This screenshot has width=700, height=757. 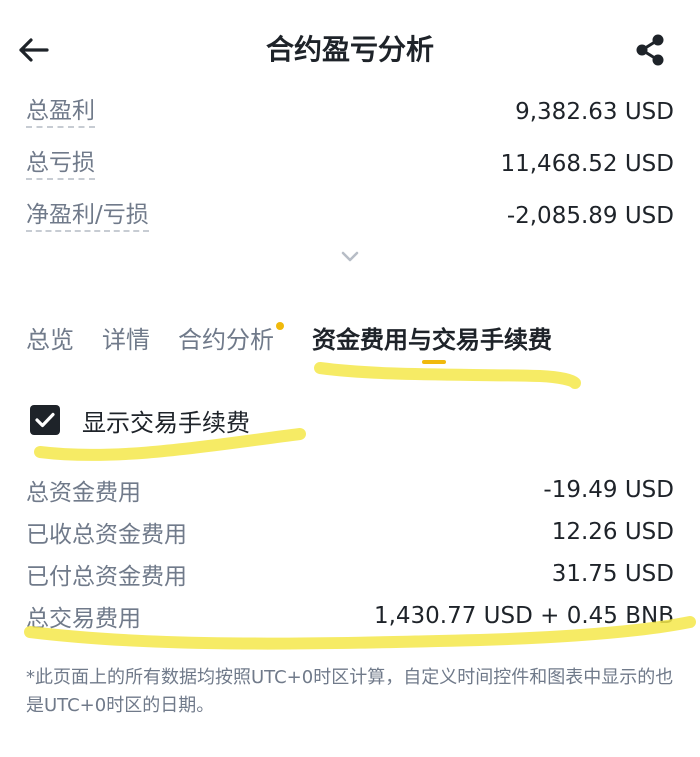 I want to click on notification-dot, so click(x=280, y=326).